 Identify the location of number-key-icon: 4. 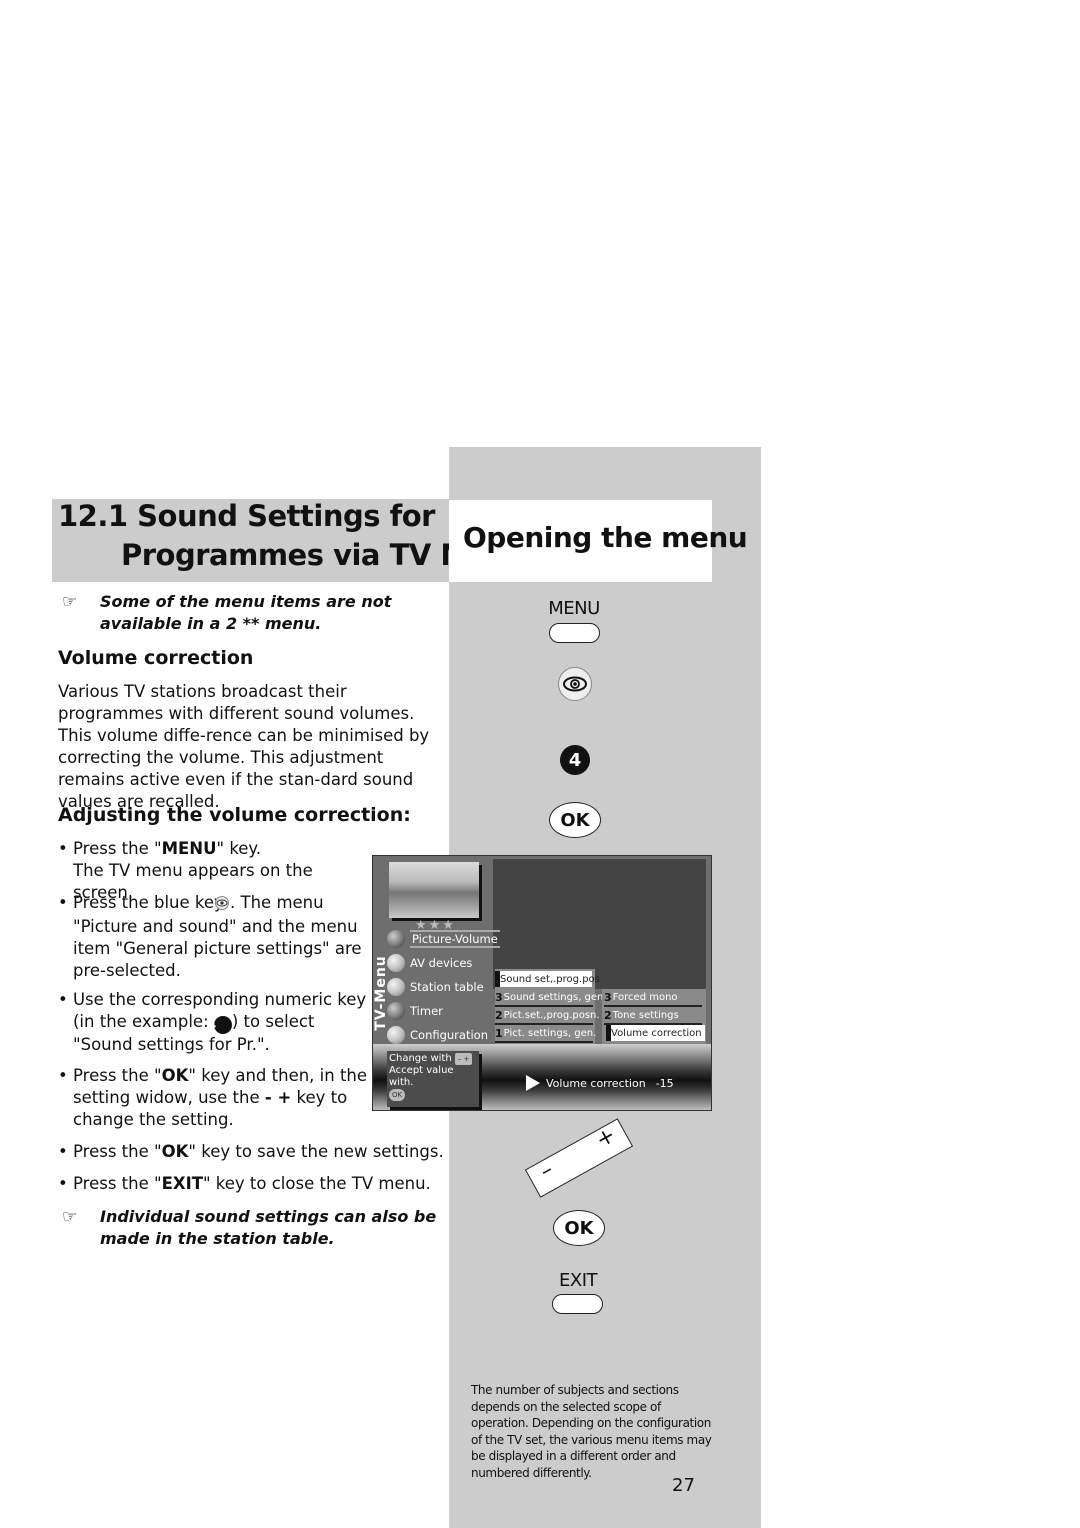
(220, 1025).